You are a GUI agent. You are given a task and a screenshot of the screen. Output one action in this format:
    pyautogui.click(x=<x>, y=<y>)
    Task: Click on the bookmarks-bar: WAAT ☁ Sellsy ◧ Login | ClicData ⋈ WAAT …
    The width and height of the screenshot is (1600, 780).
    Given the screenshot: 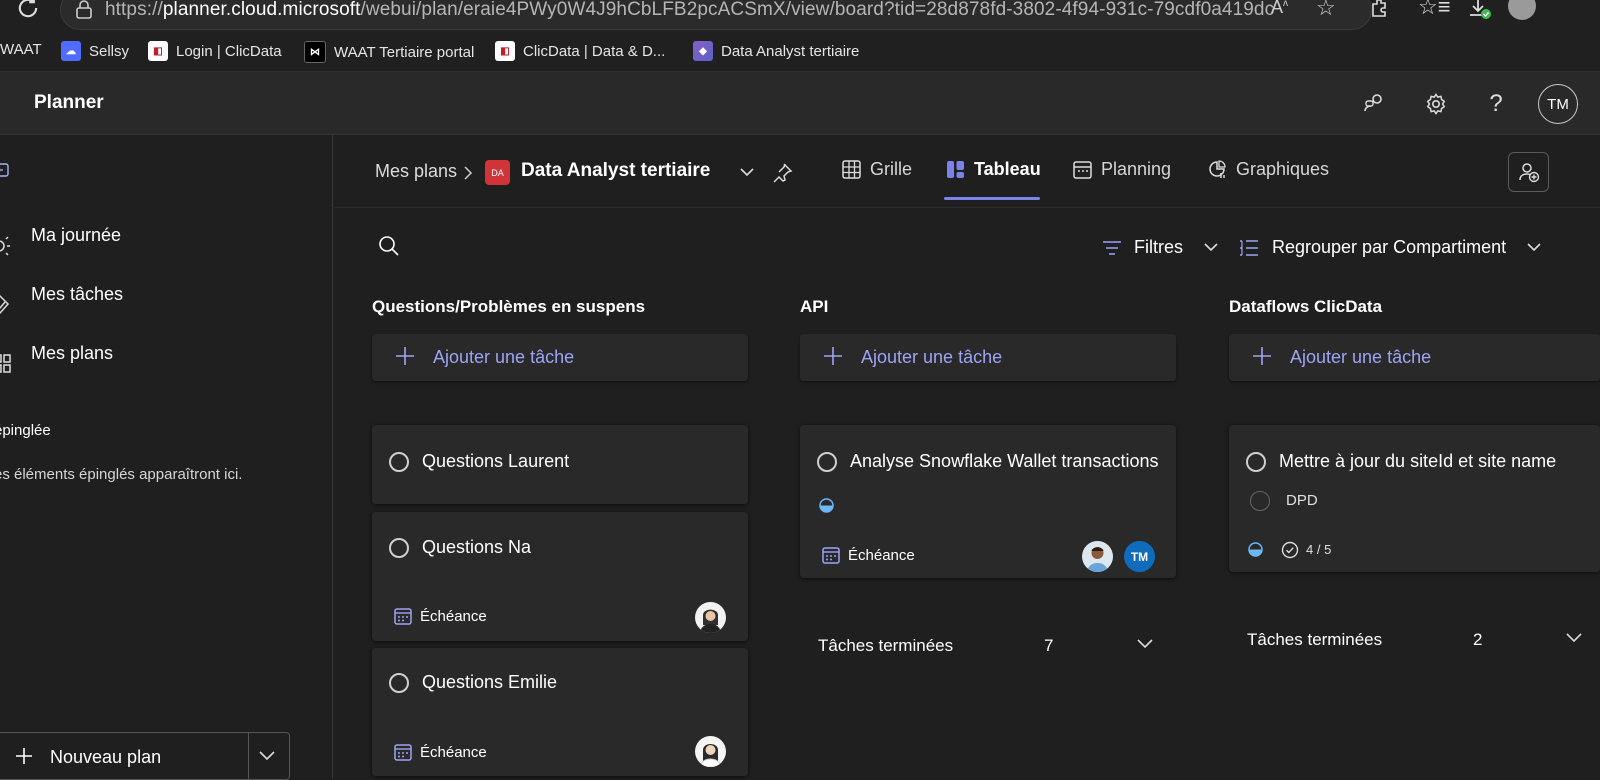 What is the action you would take?
    pyautogui.click(x=800, y=52)
    